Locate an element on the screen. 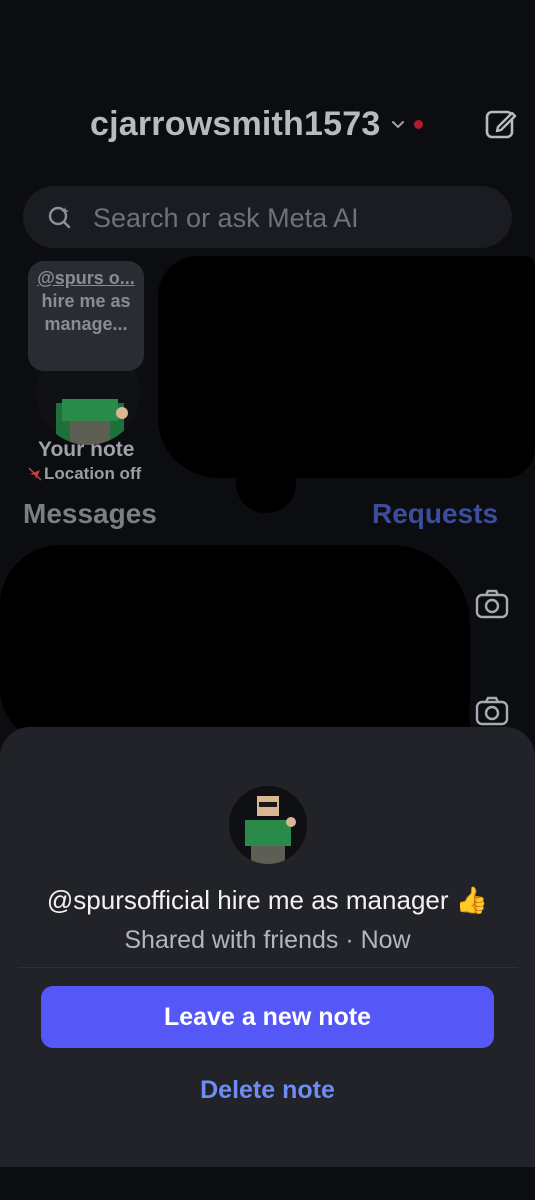 Image resolution: width=535 pixels, height=1200 pixels. location-label: Location off is located at coordinates (93, 473).